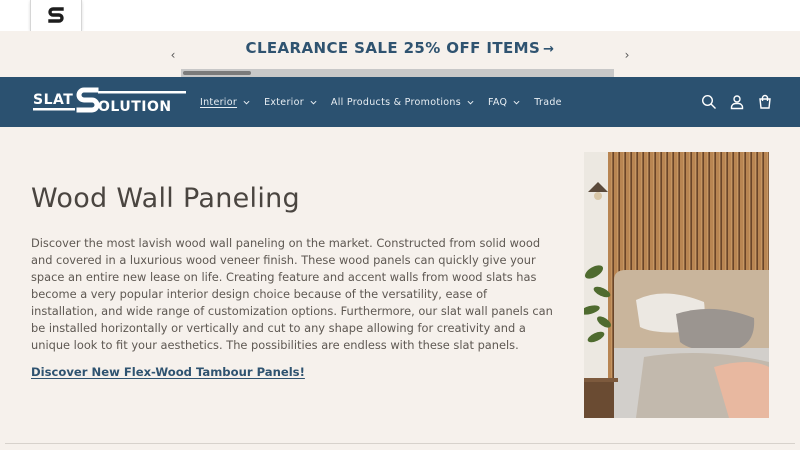  I want to click on announcement-scrollbar, so click(397, 73).